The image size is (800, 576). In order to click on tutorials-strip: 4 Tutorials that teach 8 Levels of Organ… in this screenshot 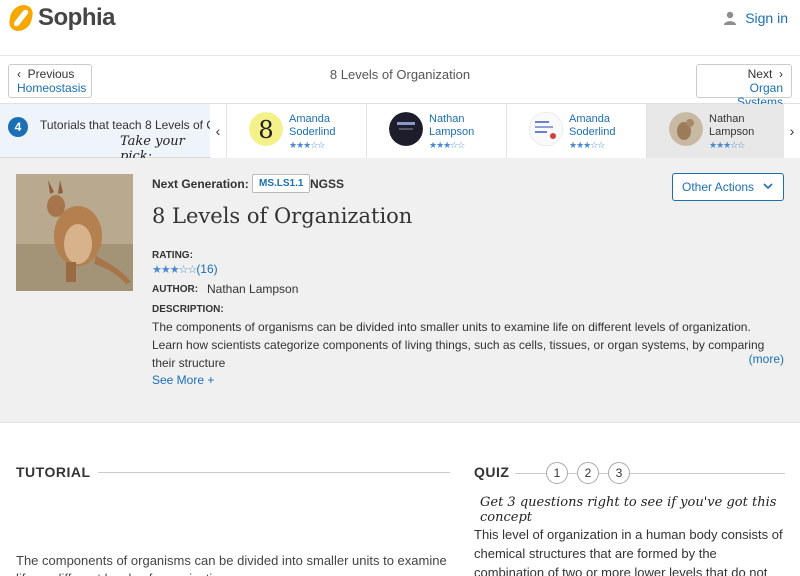, I will do `click(400, 131)`.